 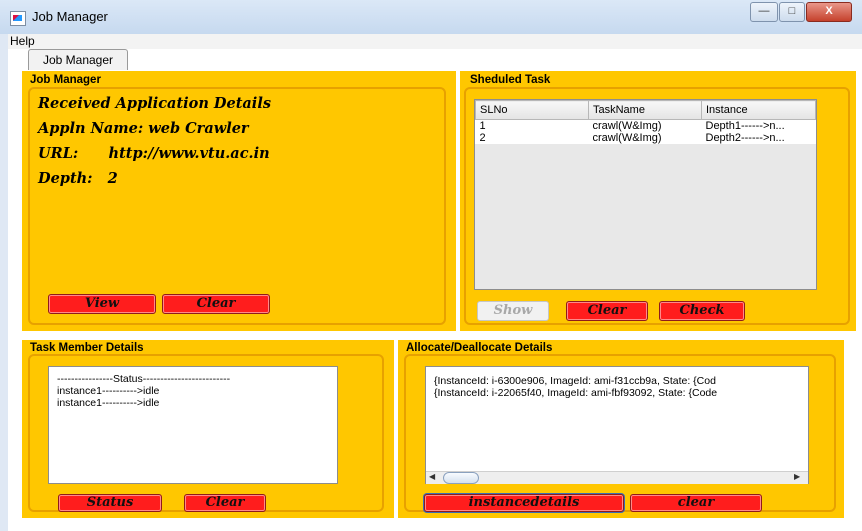 What do you see at coordinates (78, 178) in the screenshot?
I see `depth-label: Depth: 2` at bounding box center [78, 178].